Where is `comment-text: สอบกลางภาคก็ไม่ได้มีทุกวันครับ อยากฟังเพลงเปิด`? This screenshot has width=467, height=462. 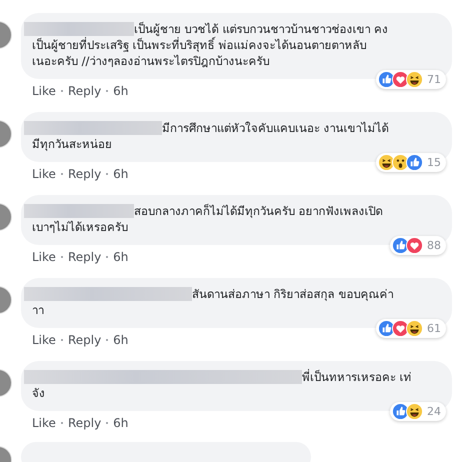 comment-text: สอบกลางภาคก็ไม่ได้มีทุกวันครับ อยากฟังเพลงเปิด is located at coordinates (258, 211).